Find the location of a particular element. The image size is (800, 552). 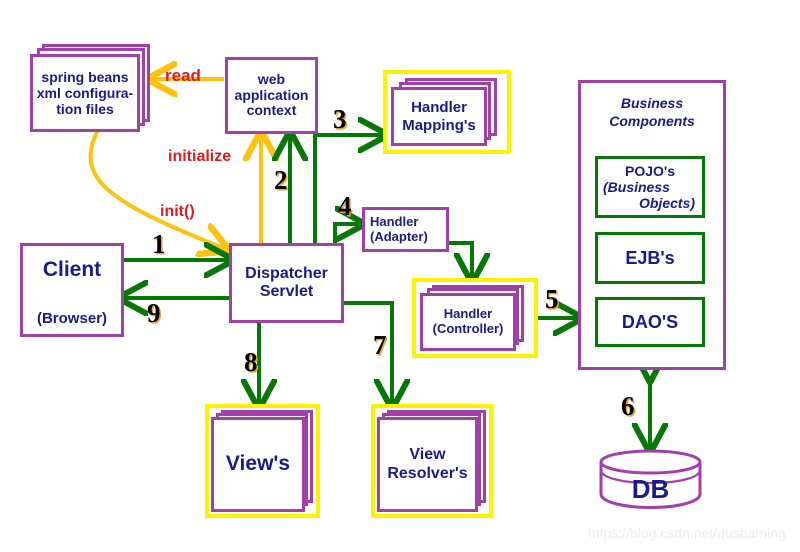

label-step-5: 5 is located at coordinates (552, 299).